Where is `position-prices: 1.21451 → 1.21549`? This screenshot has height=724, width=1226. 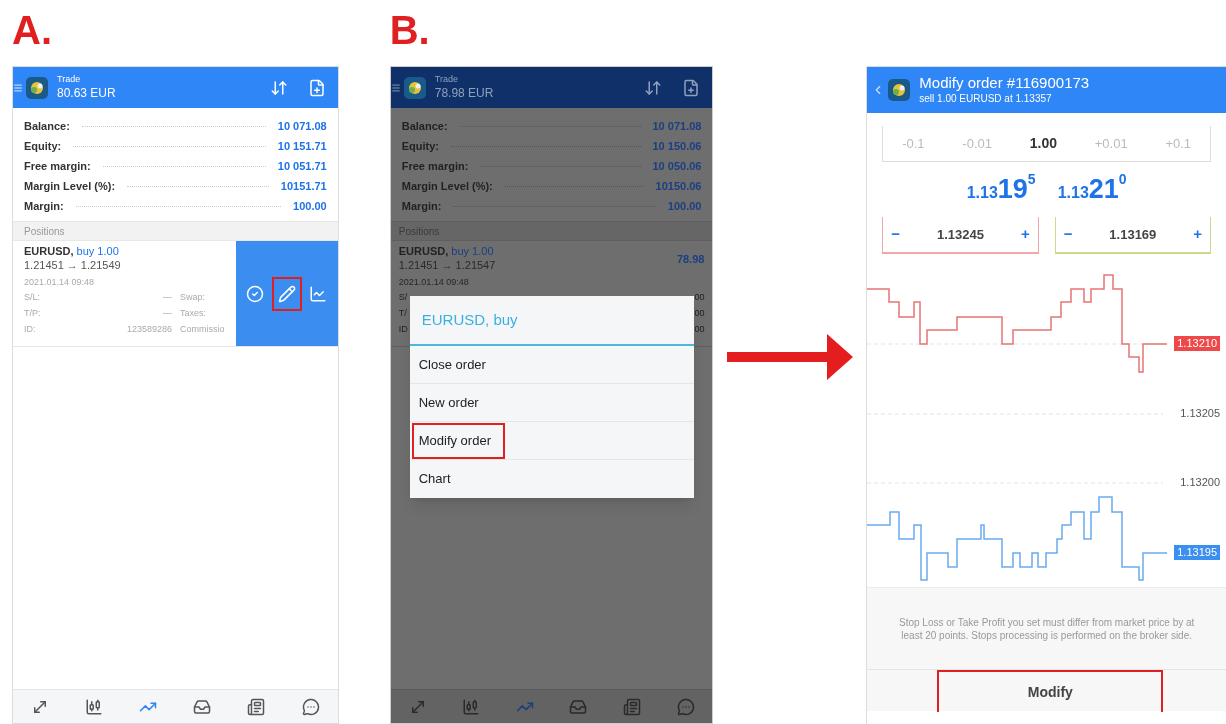
position-prices: 1.21451 → 1.21549 is located at coordinates (73, 265).